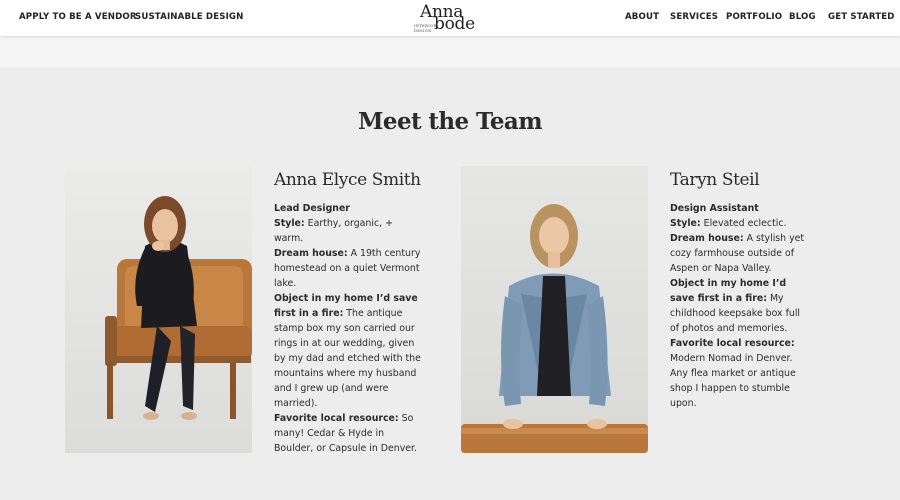  I want to click on nav-portfolio: PORTFOLIO, so click(754, 17).